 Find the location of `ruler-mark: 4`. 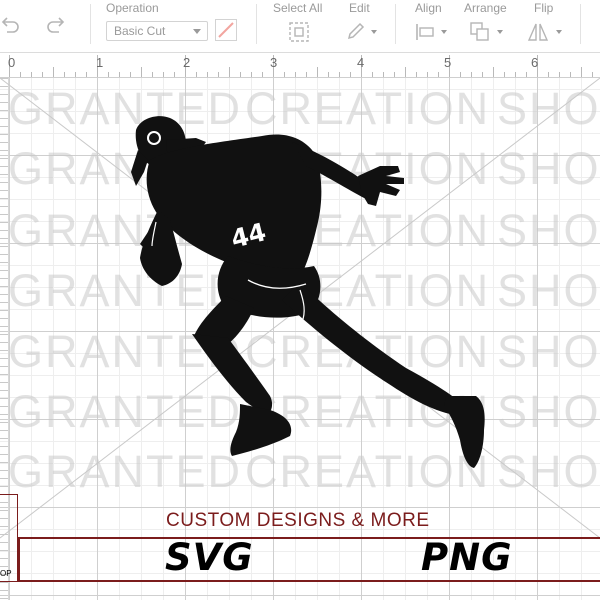

ruler-mark: 4 is located at coordinates (361, 62).